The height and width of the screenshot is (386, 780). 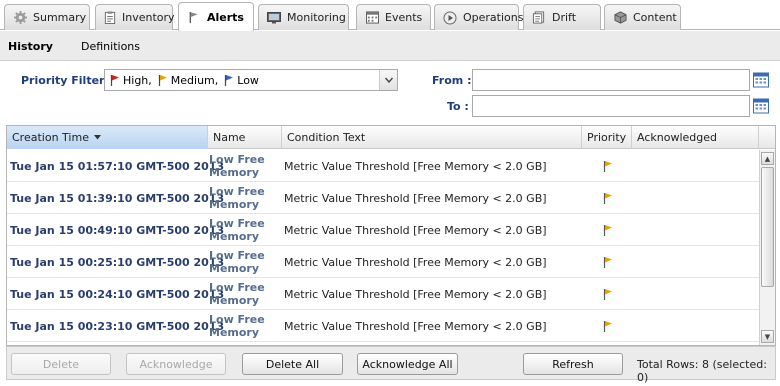 I want to click on tab-label: Alerts, so click(x=225, y=17).